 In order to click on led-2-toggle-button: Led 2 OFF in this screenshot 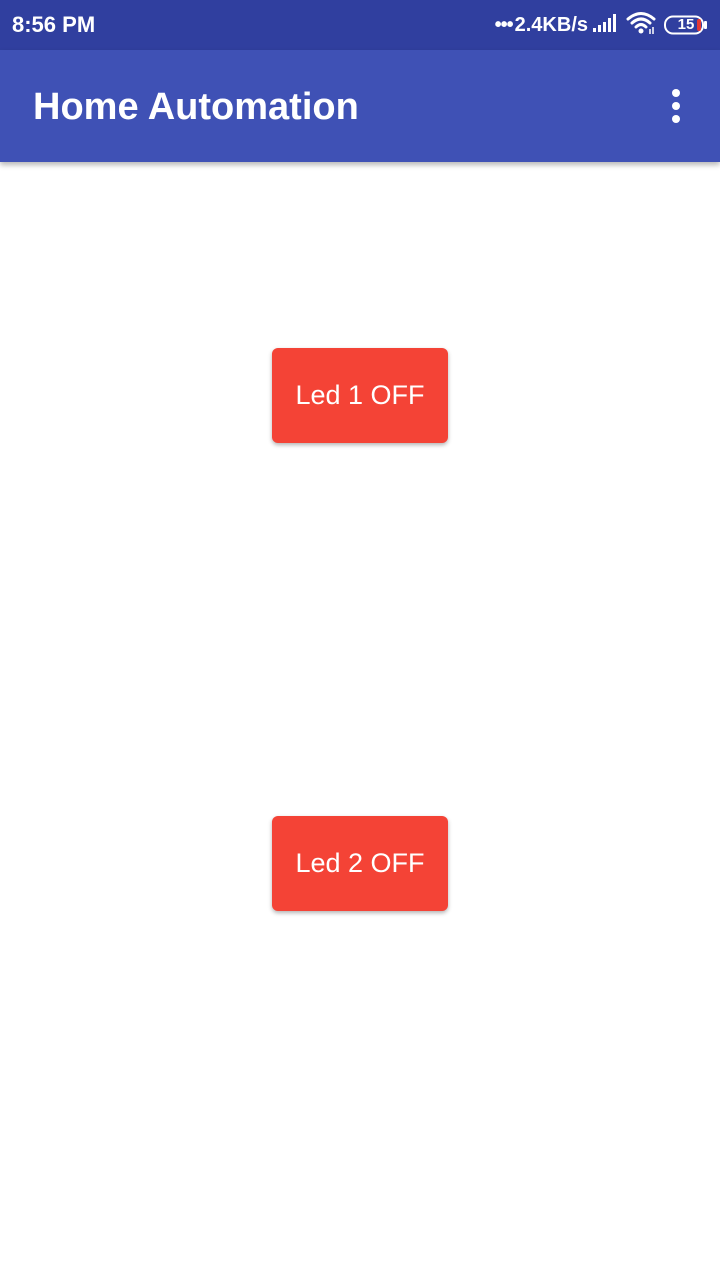, I will do `click(360, 863)`.